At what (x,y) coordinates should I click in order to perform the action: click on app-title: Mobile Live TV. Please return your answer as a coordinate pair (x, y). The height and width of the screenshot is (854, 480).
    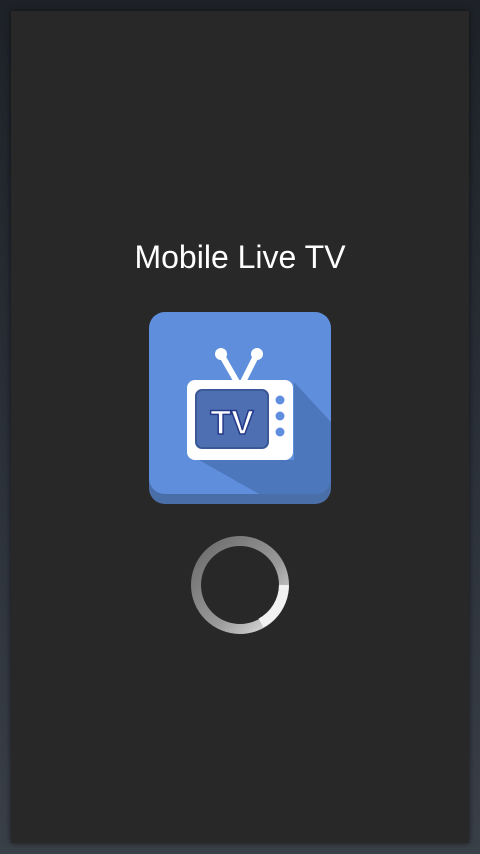
    Looking at the image, I should click on (240, 257).